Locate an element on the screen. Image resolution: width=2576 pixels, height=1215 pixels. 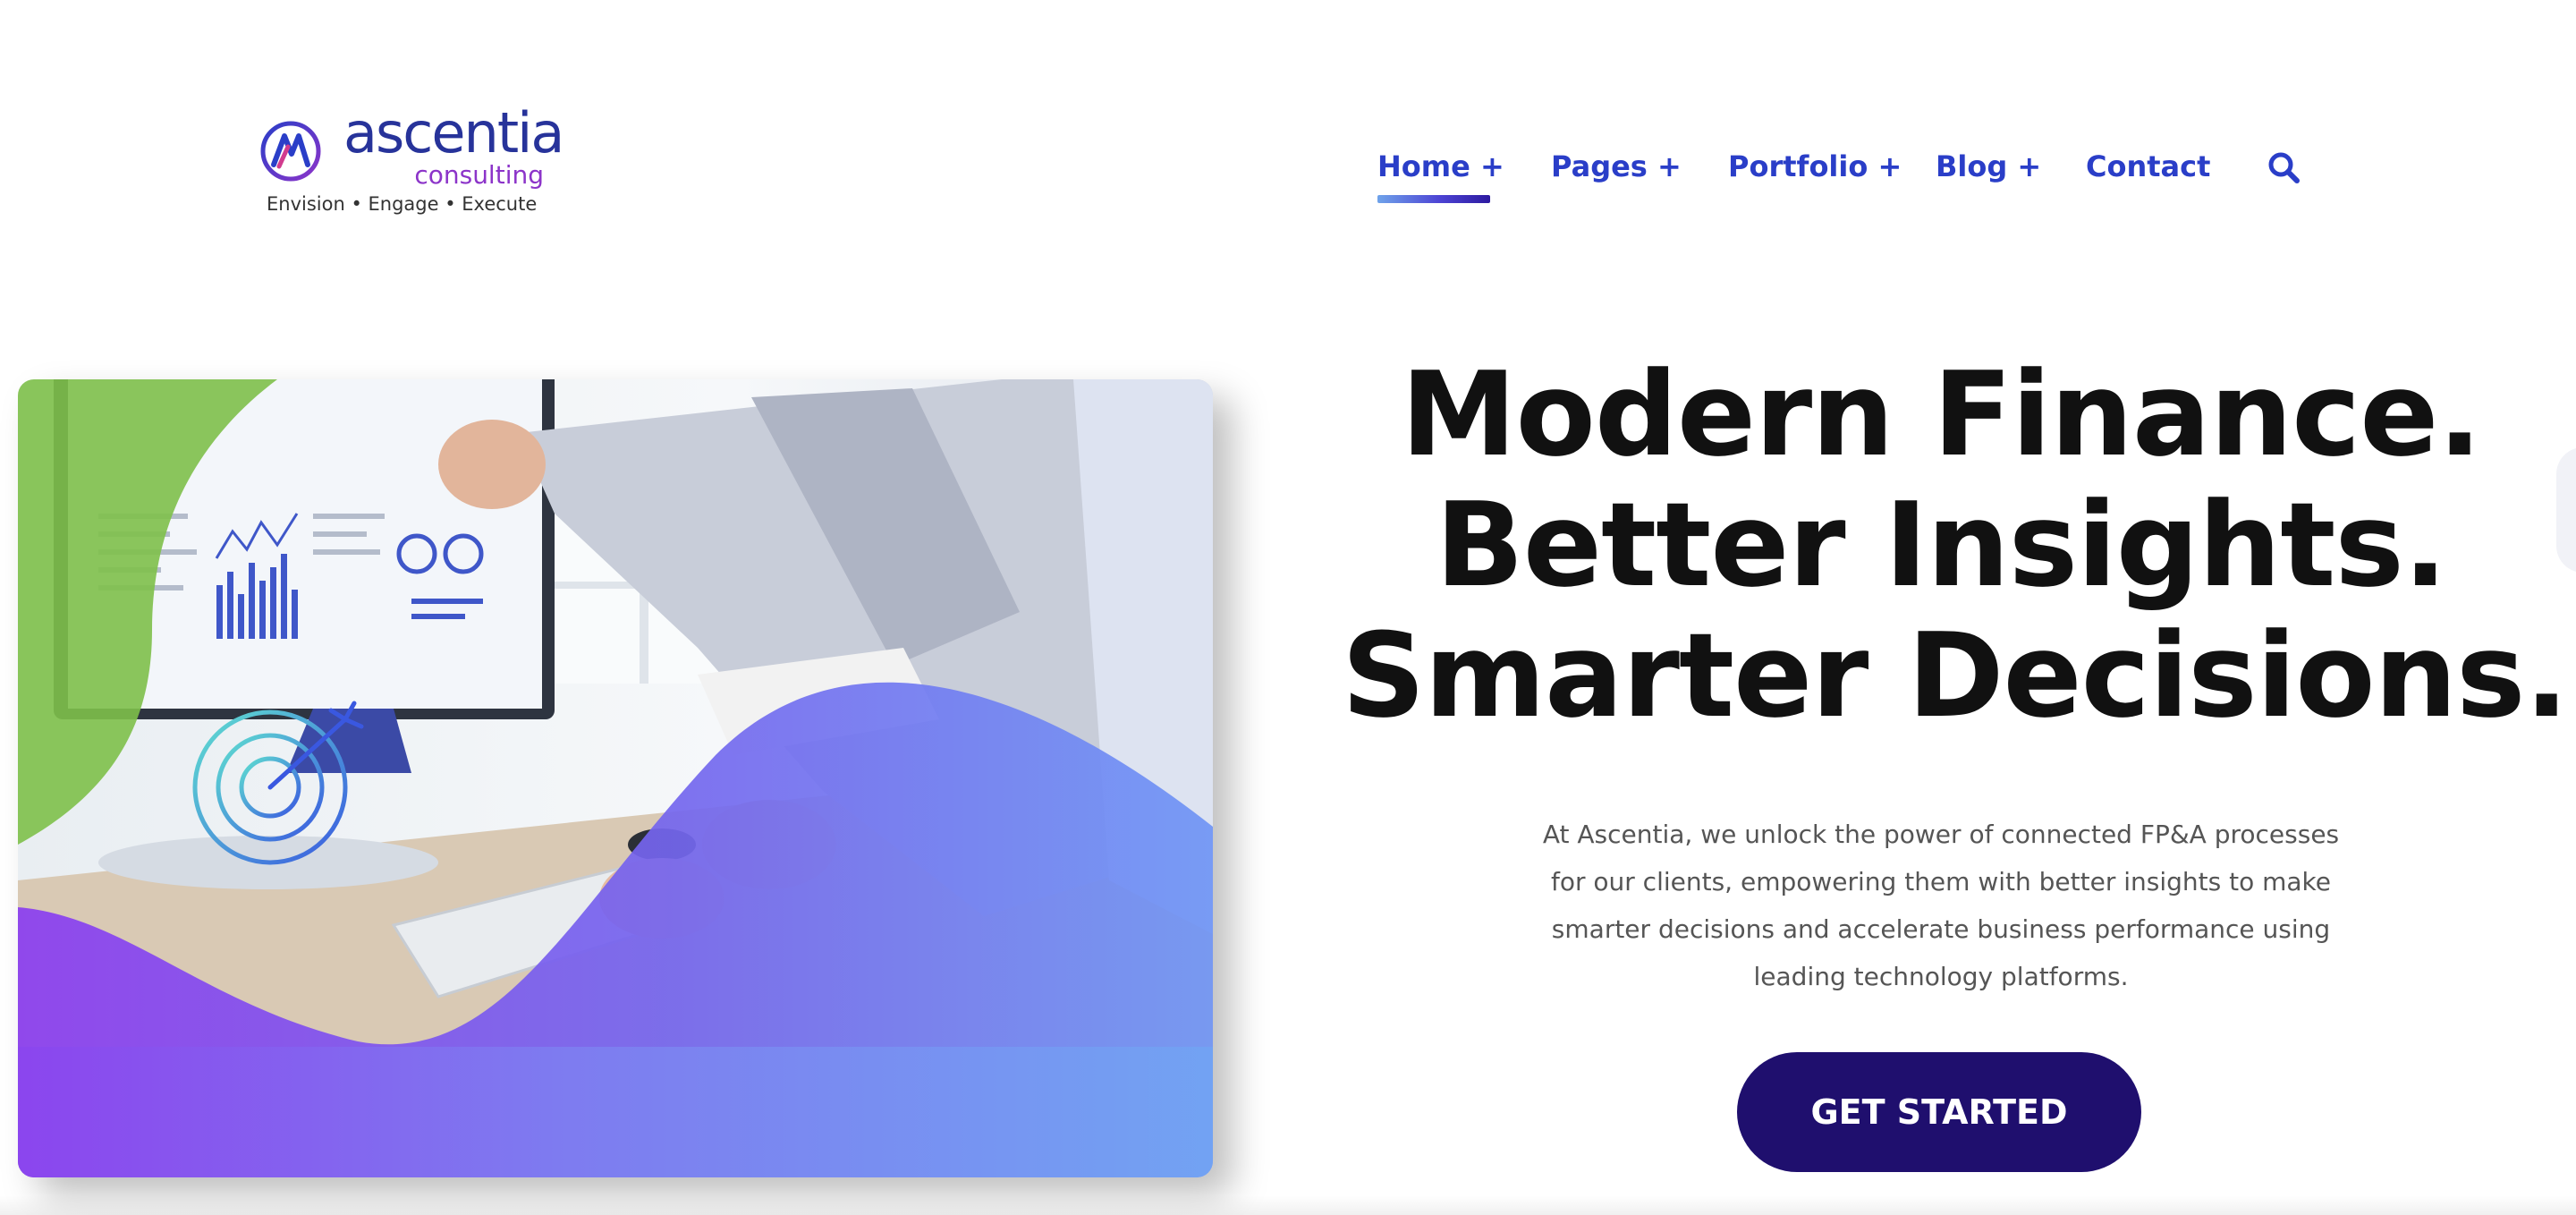
headline-line-2: Better Insights. is located at coordinates (1941, 545).